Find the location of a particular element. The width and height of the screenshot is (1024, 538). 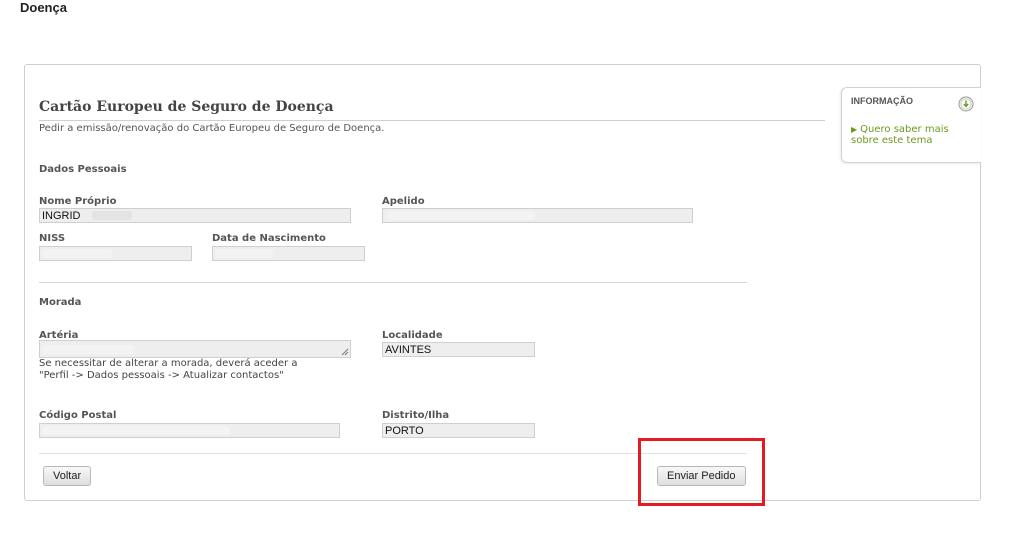

page-title: Doença is located at coordinates (43, 7).